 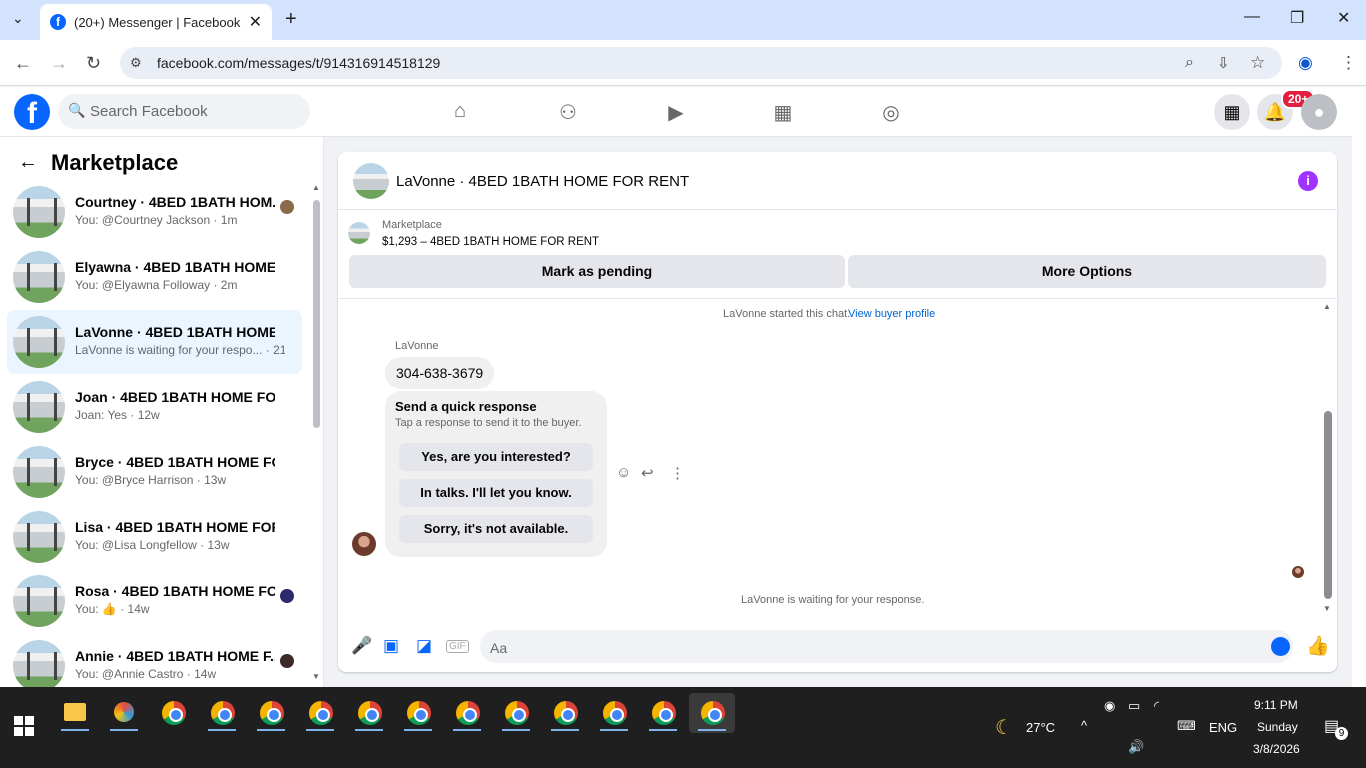 I want to click on new-tab-icon: +, so click(x=291, y=19).